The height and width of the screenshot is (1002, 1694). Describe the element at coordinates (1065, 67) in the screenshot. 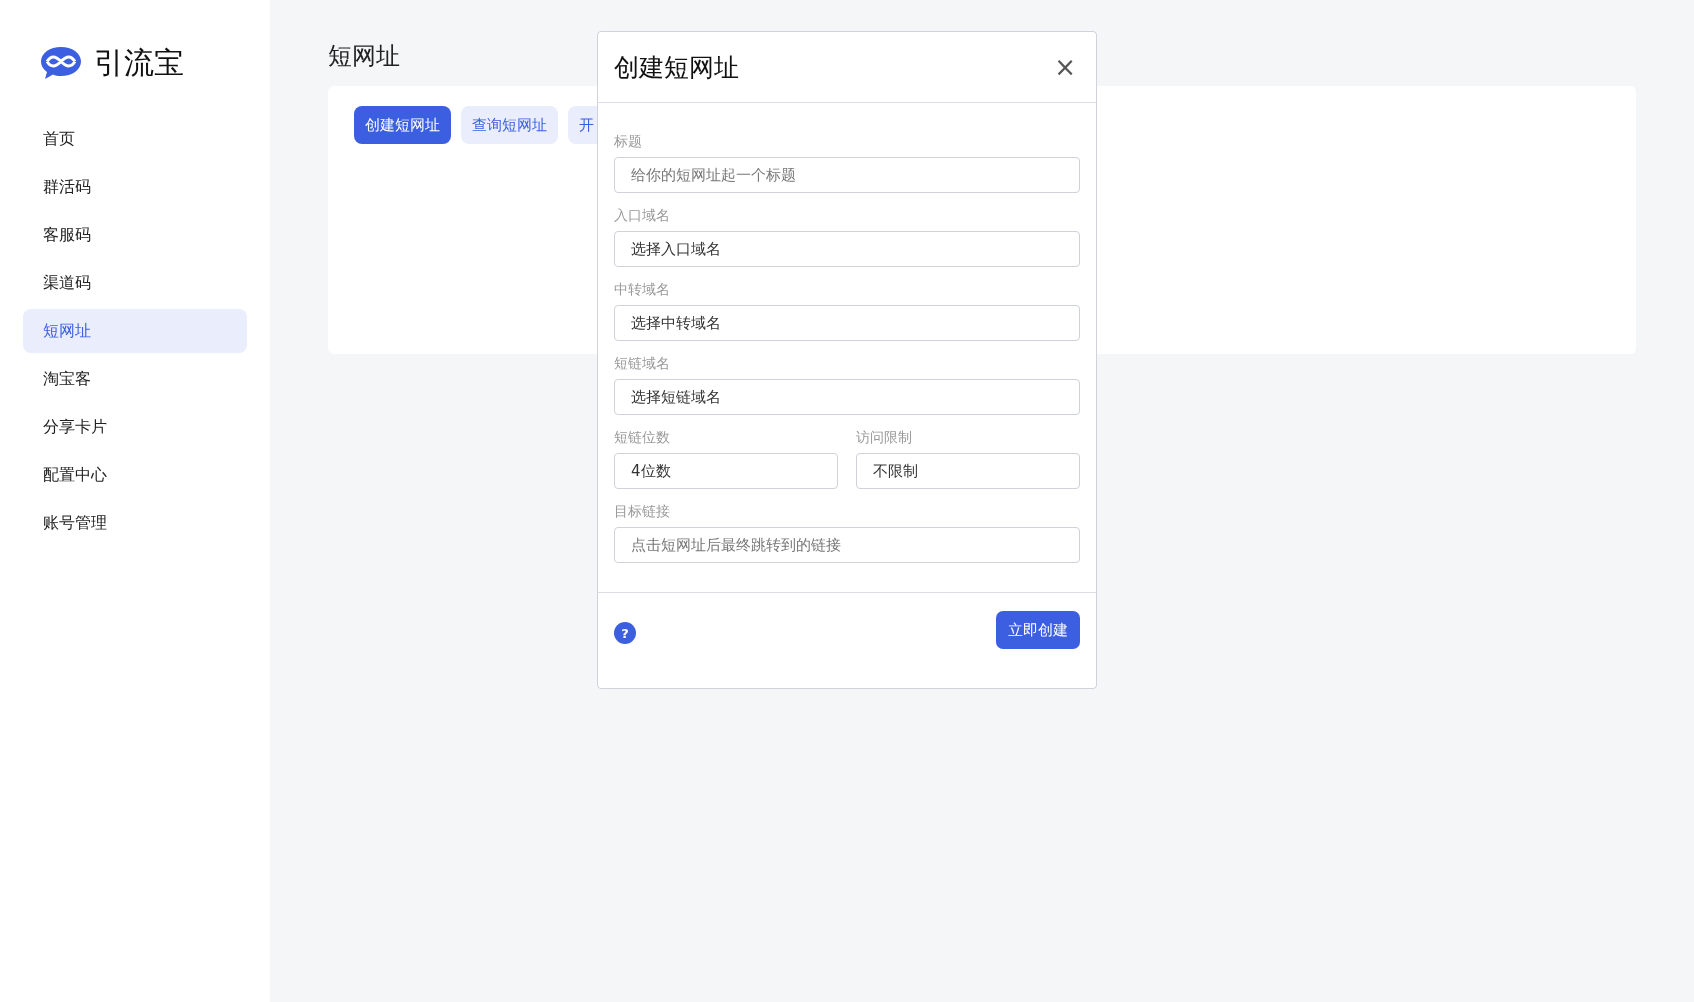

I see `close-button: ×` at that location.